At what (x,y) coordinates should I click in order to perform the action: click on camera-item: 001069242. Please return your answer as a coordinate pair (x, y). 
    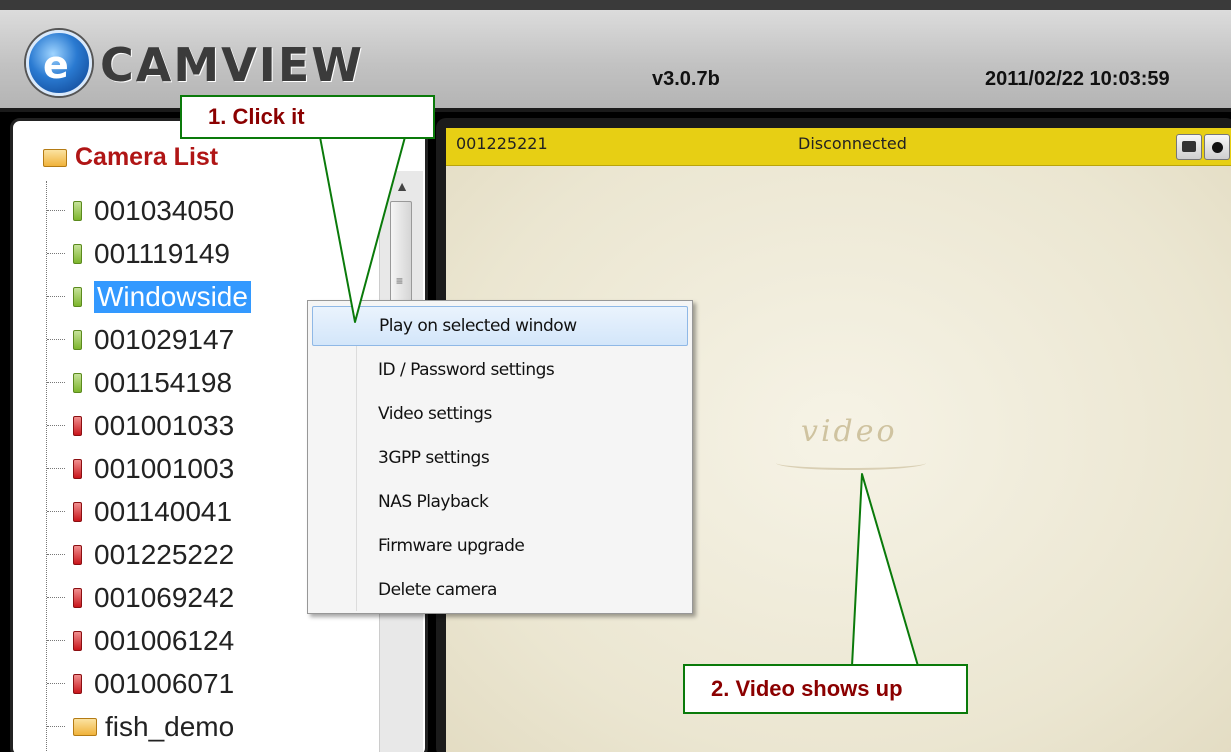
    Looking at the image, I should click on (141, 598).